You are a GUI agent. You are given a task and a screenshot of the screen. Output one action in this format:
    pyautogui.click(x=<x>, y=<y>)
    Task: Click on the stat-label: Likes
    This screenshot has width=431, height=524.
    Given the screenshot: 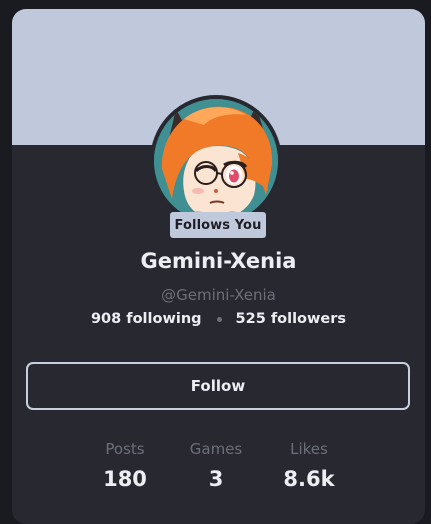 What is the action you would take?
    pyautogui.click(x=309, y=449)
    